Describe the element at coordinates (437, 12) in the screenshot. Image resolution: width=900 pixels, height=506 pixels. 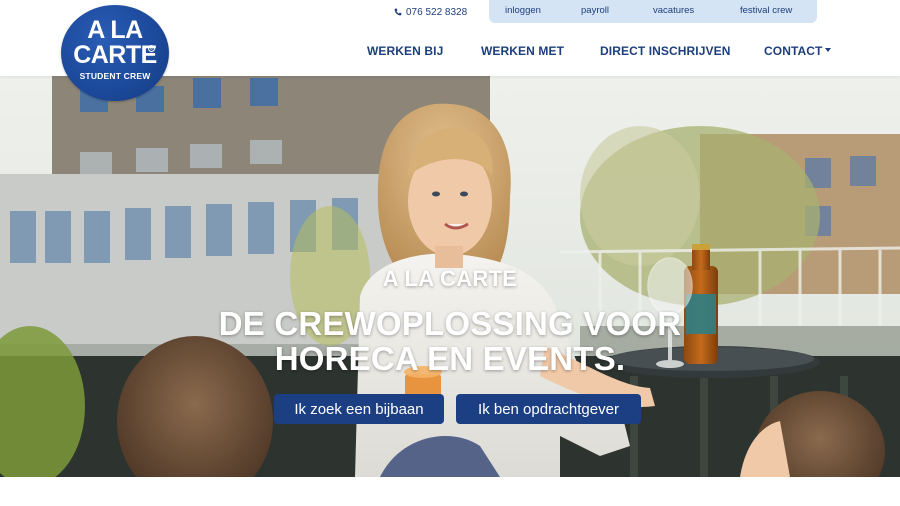
I see `phone-number: 076 522 8328` at that location.